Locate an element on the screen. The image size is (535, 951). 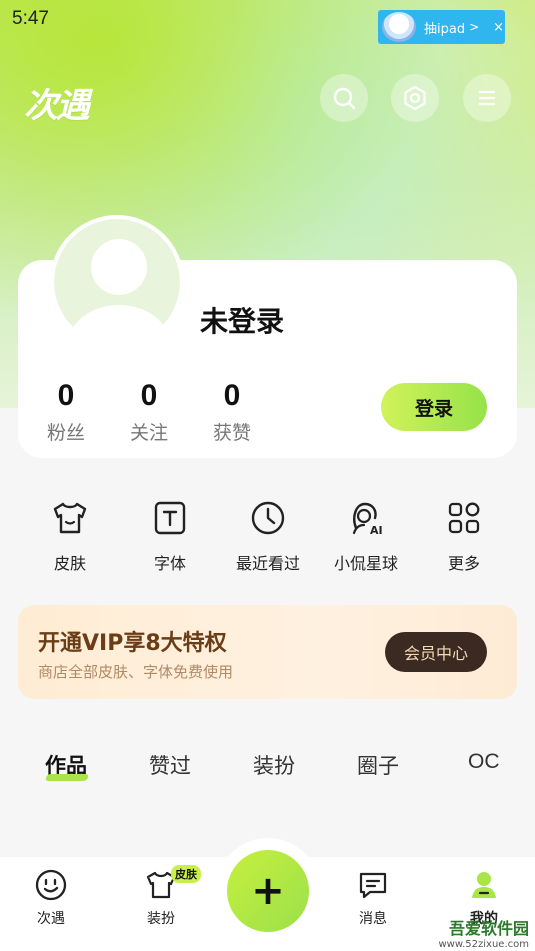
shortcut-font: 字体 is located at coordinates (170, 536).